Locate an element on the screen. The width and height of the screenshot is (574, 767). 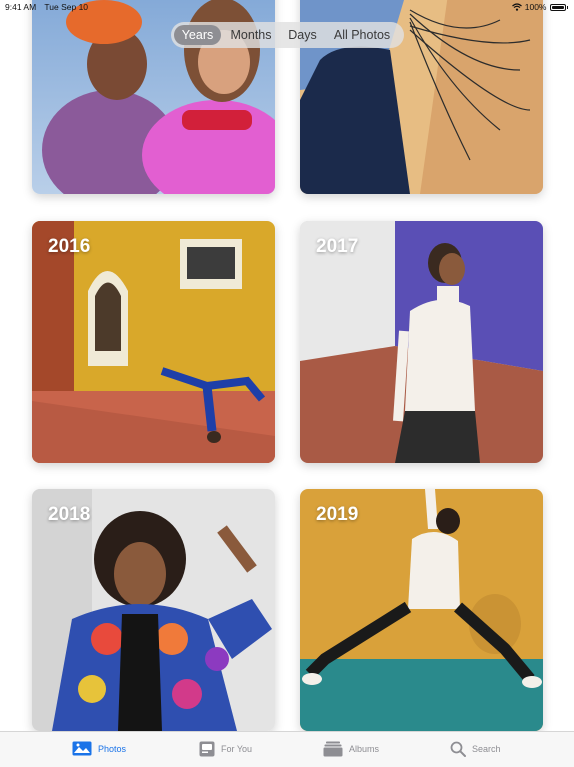
year-label: 2018 is located at coordinates (69, 514).